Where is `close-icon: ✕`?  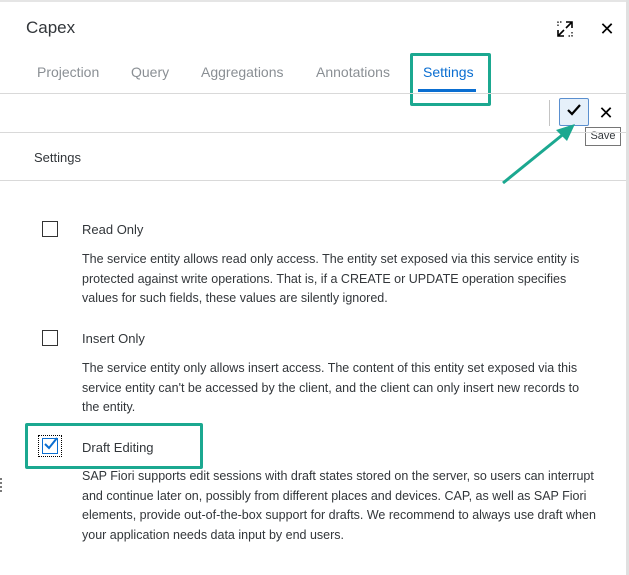 close-icon: ✕ is located at coordinates (607, 29).